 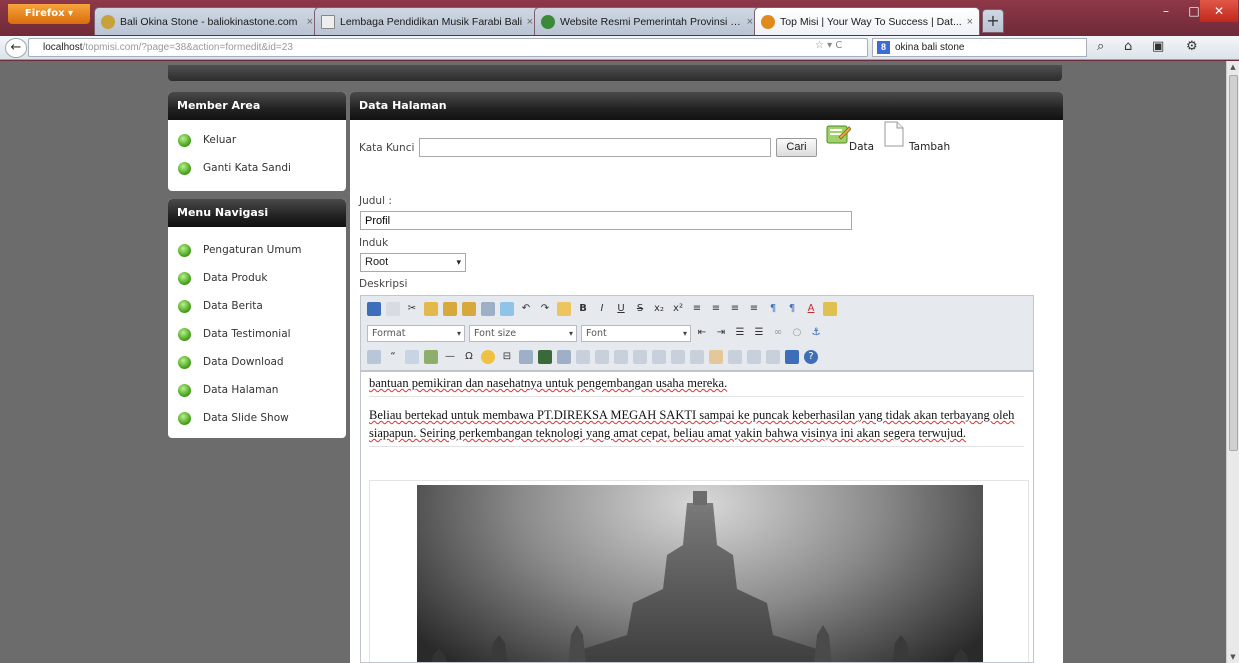 What do you see at coordinates (792, 357) in the screenshot?
I see `source-icon` at bounding box center [792, 357].